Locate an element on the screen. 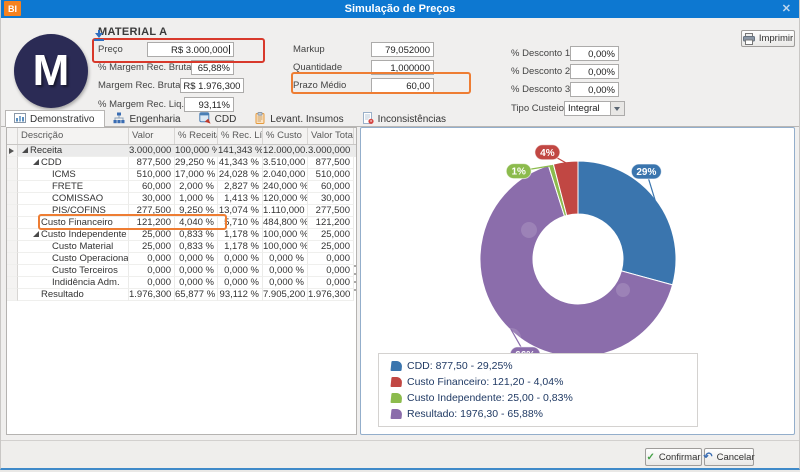  legend-item: Resultado: 1976,30 - 65,88% is located at coordinates (466, 414).